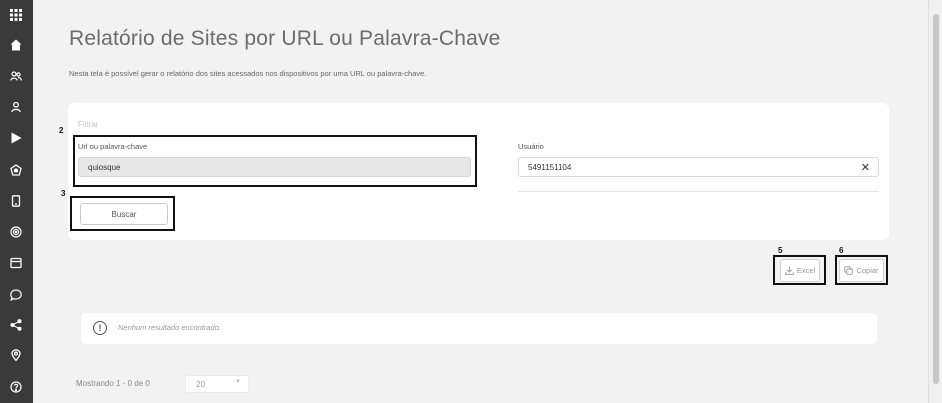 This screenshot has height=403, width=942. I want to click on users-icon, so click(16, 76).